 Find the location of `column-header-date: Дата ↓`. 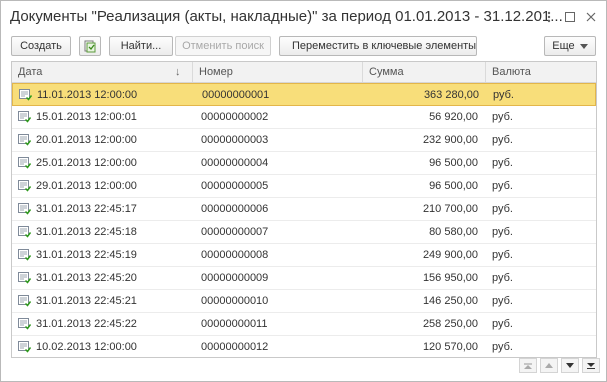

column-header-date: Дата ↓ is located at coordinates (102, 72).